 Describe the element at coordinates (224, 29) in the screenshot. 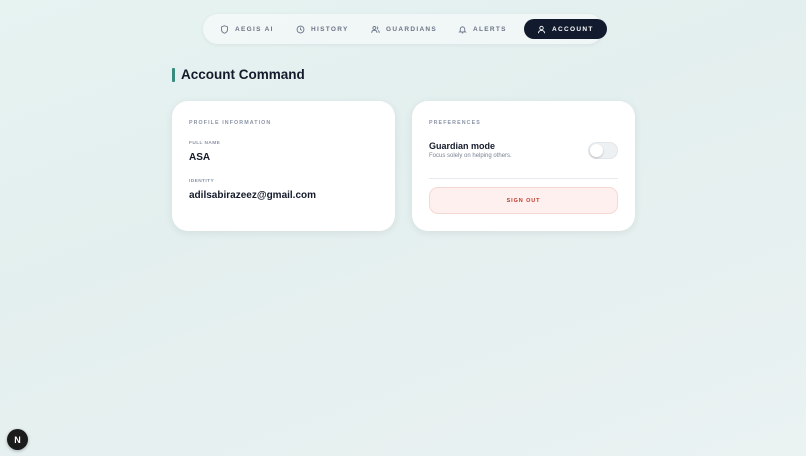

I see `shield-icon` at that location.